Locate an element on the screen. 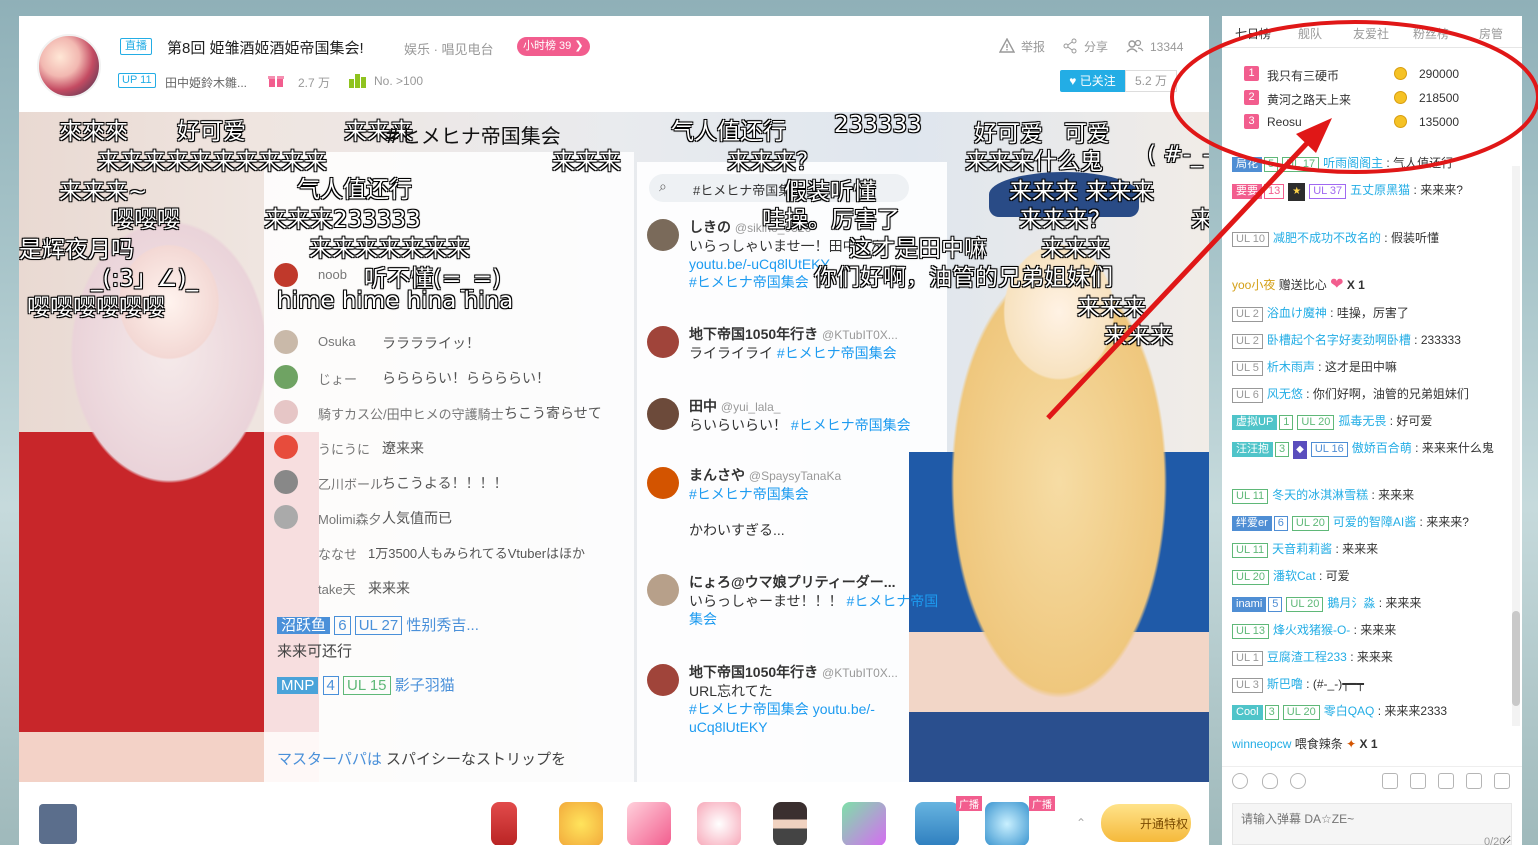 The height and width of the screenshot is (845, 1538). edit-icon is located at coordinates (1474, 781).